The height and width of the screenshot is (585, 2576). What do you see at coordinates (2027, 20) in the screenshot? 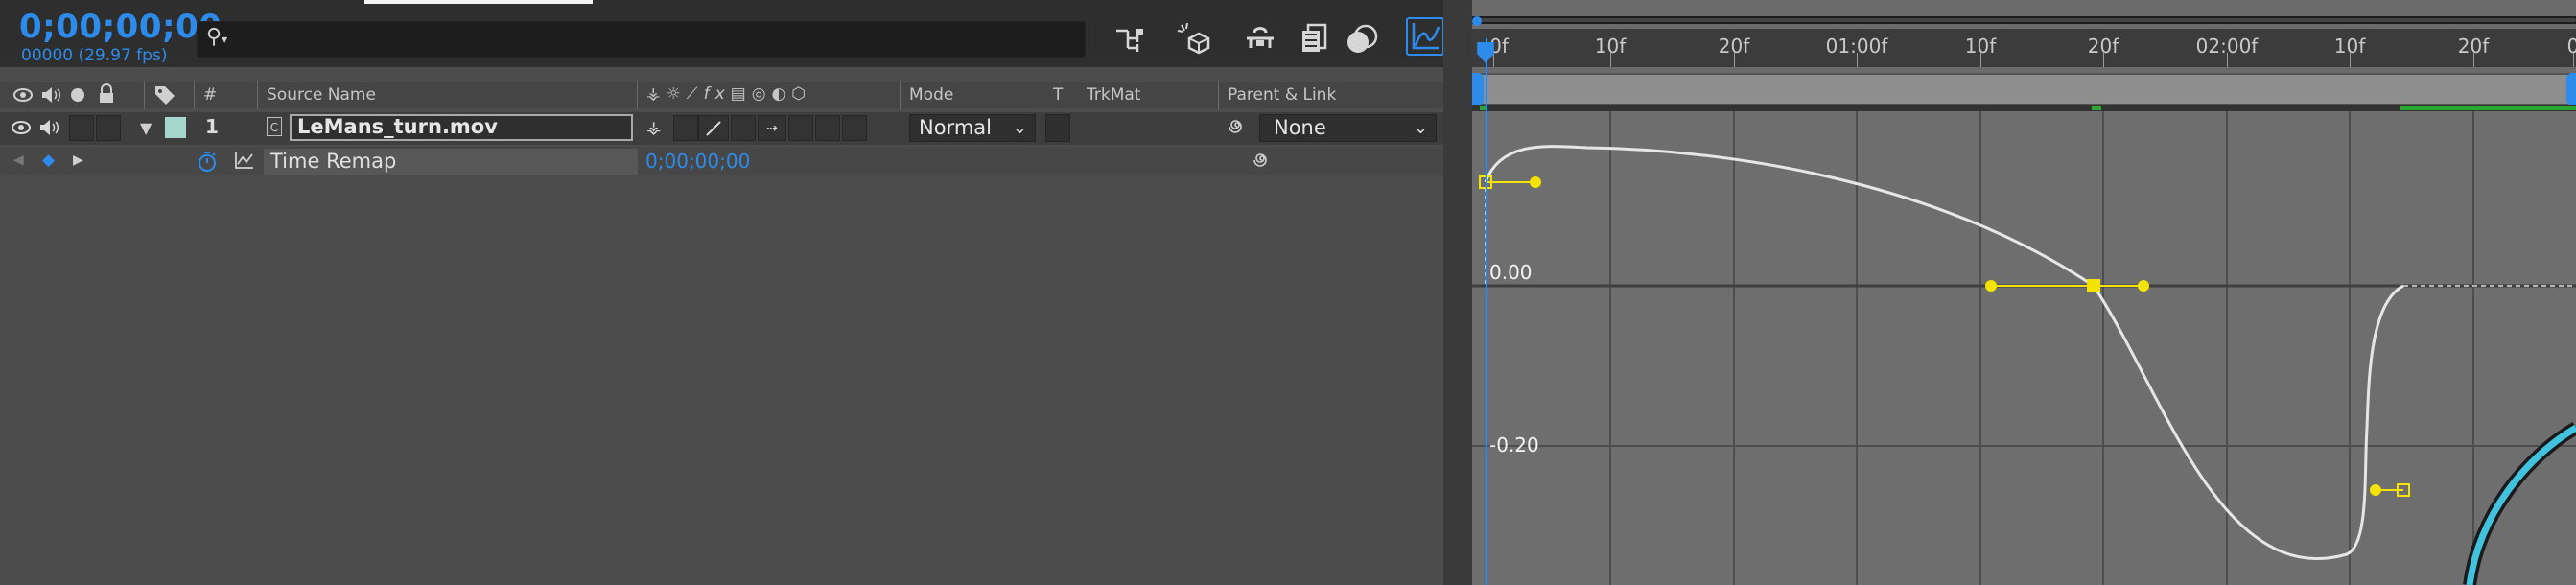
I see `time-navigator-range` at bounding box center [2027, 20].